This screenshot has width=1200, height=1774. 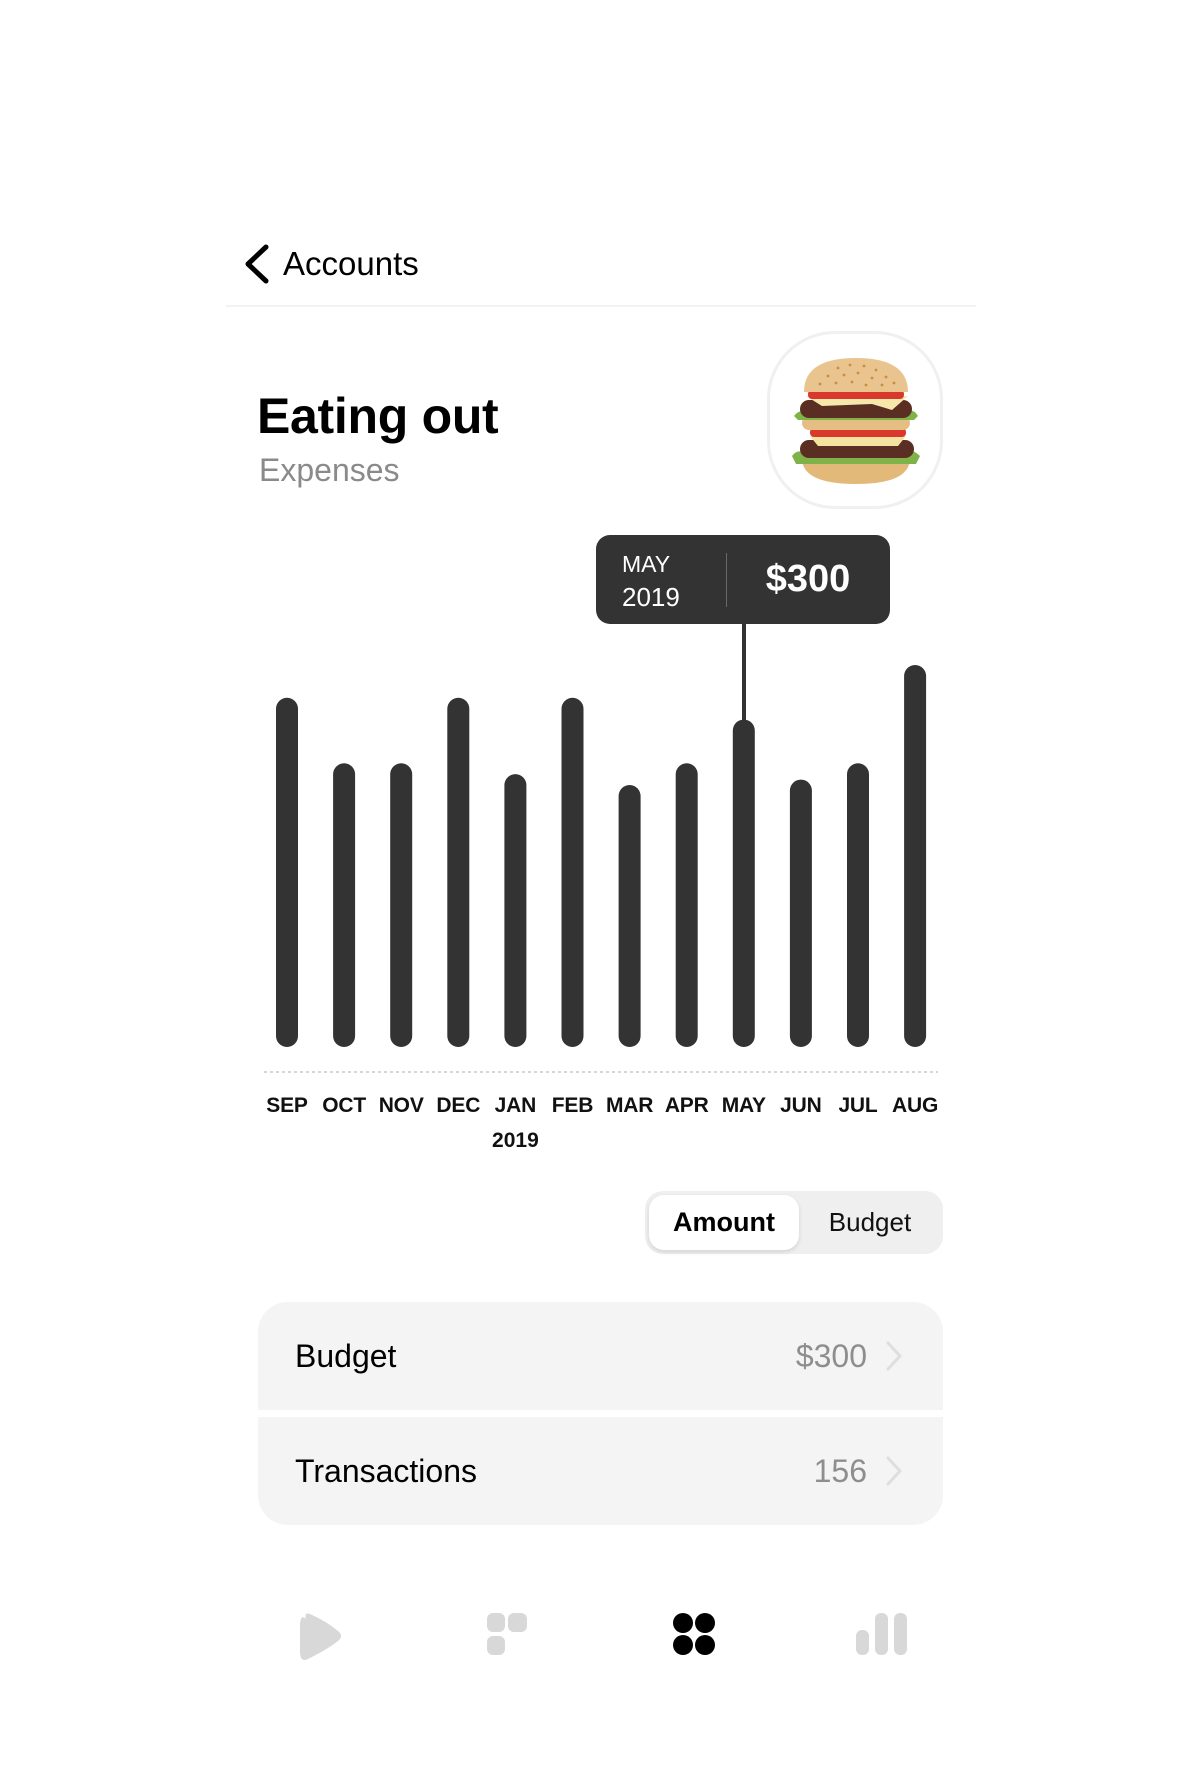 What do you see at coordinates (401, 905) in the screenshot?
I see `bar-nov` at bounding box center [401, 905].